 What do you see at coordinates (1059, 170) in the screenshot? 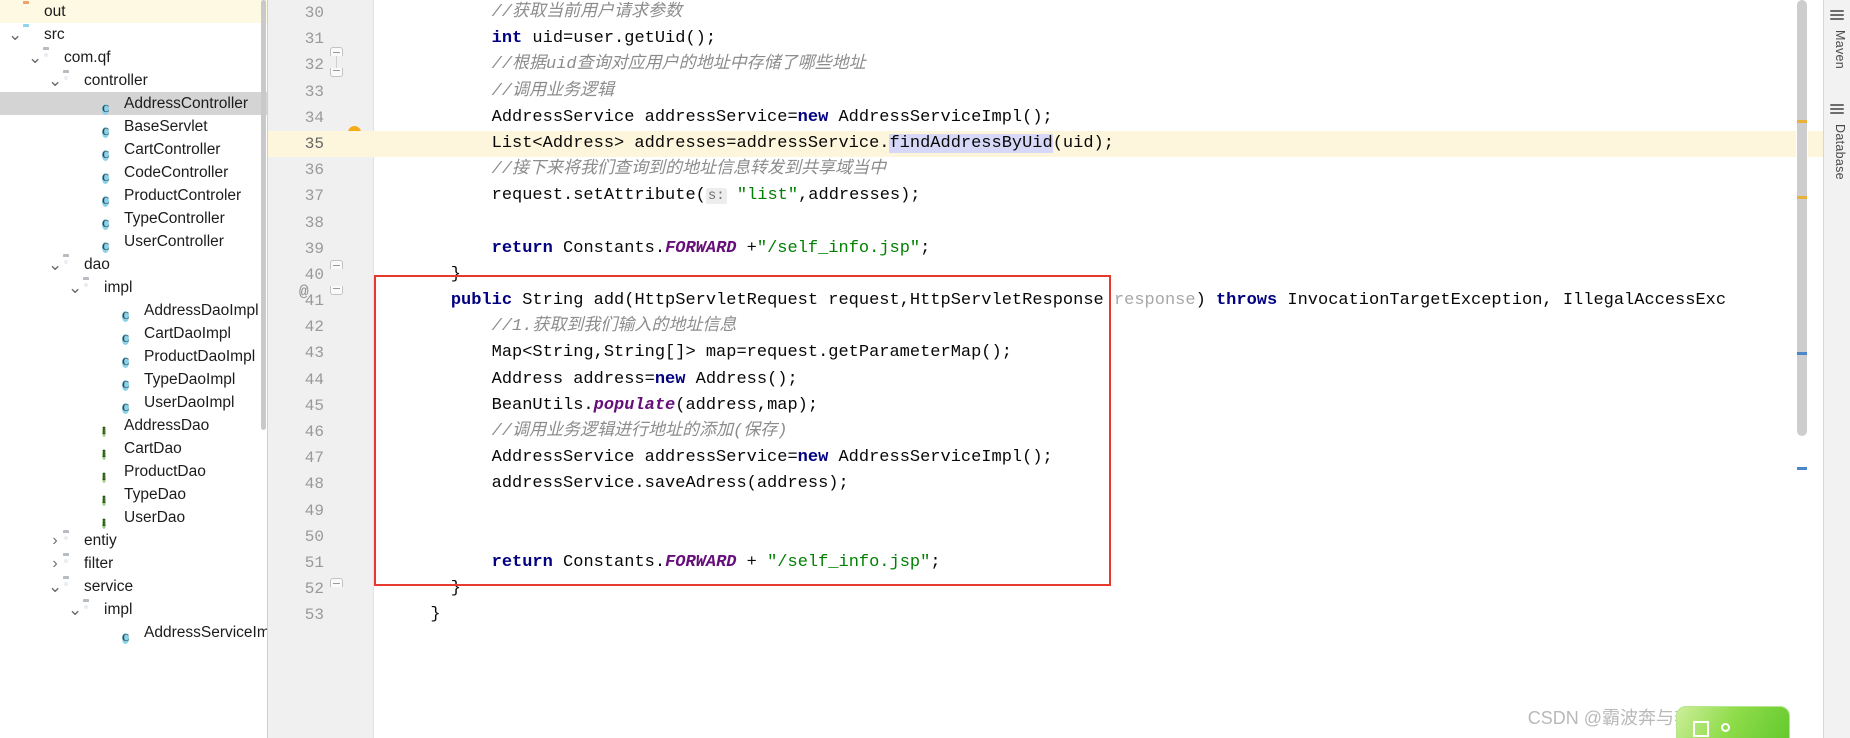
I see `code-line: 36 //接下来将我们查询到的地址信息转发到共享域当中` at bounding box center [1059, 170].